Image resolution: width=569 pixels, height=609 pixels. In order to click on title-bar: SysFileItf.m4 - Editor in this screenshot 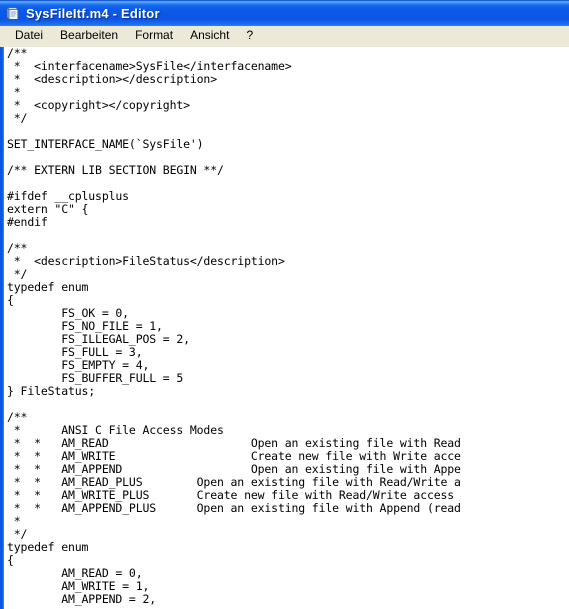, I will do `click(284, 13)`.